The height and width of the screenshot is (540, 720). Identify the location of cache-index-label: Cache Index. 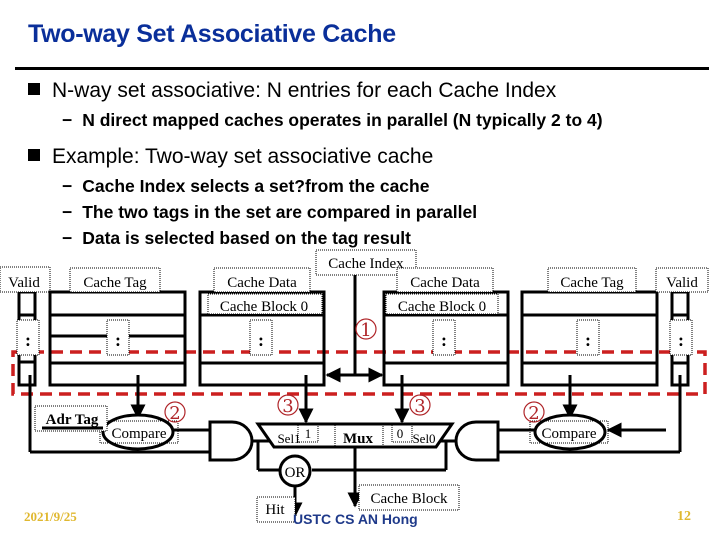
(366, 264).